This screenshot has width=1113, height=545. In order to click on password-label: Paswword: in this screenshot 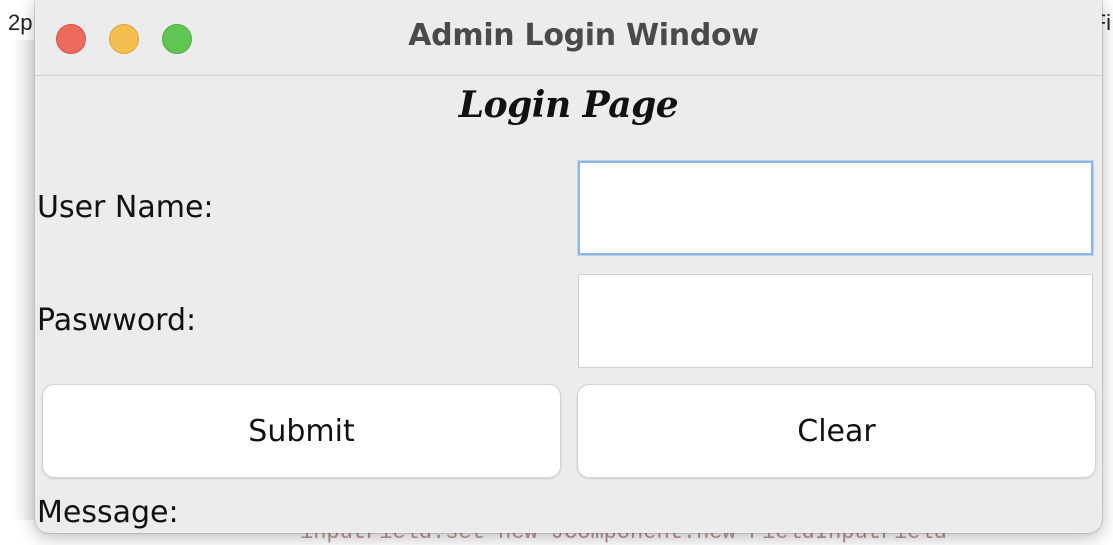, I will do `click(117, 320)`.